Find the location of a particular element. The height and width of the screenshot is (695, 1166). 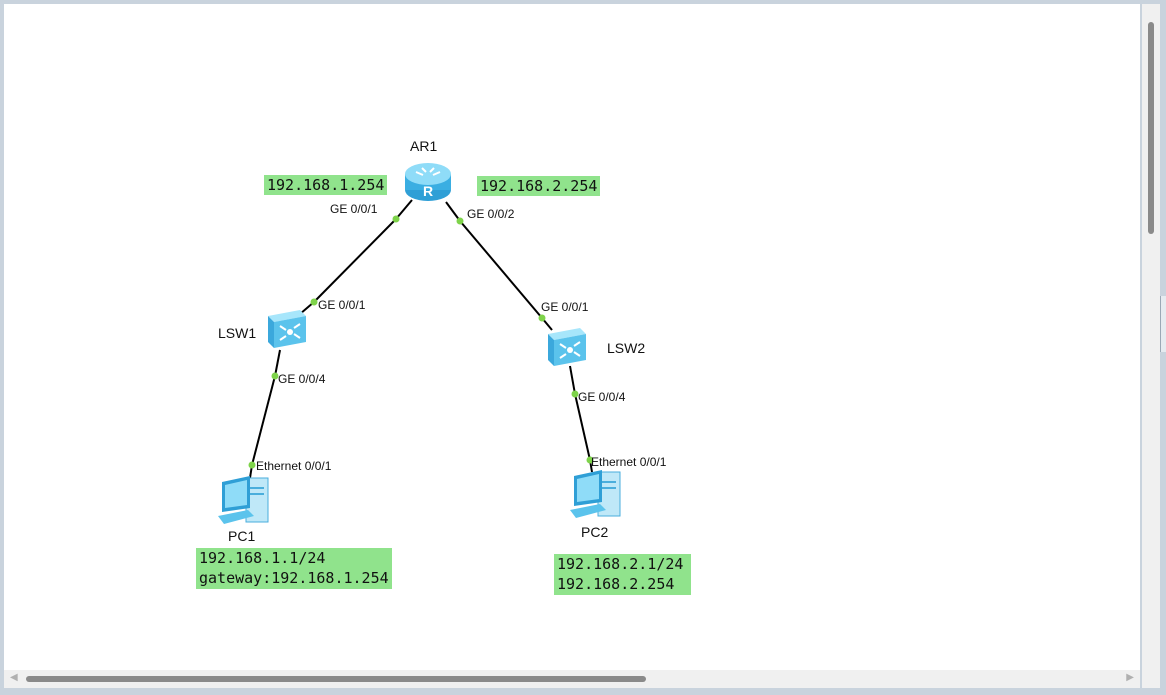

link-ar1-lsw2 is located at coordinates (501, 269).